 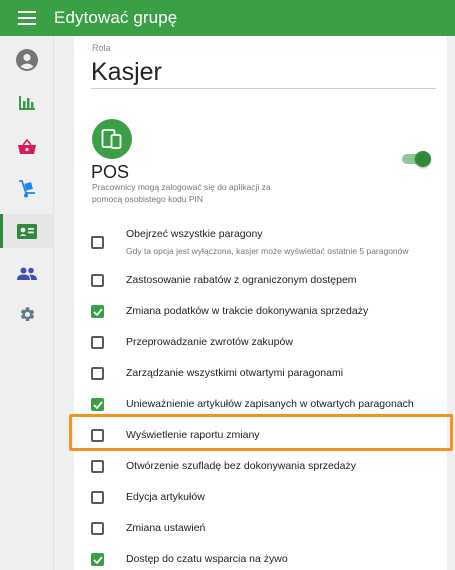 I want to click on sidebar-item-settings, so click(x=27, y=314).